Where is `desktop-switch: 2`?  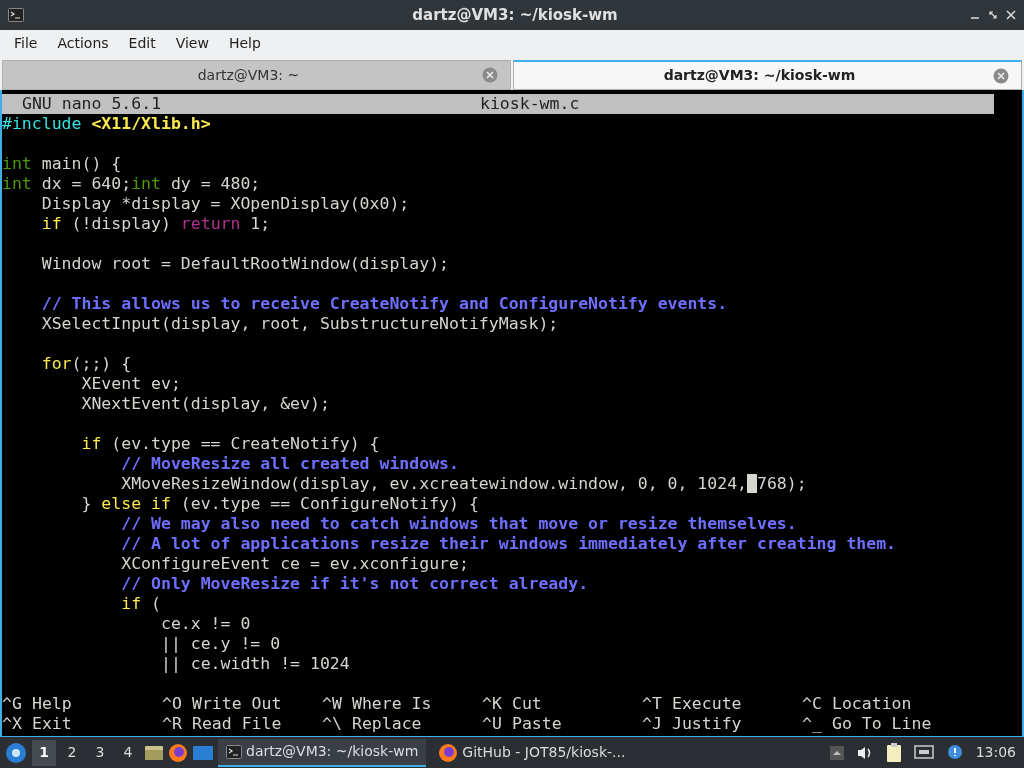
desktop-switch: 2 is located at coordinates (72, 752).